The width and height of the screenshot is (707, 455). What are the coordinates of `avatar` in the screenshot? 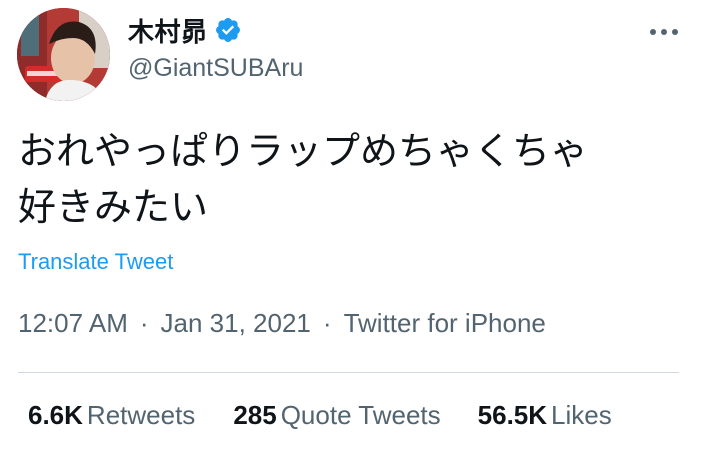 It's located at (63, 54).